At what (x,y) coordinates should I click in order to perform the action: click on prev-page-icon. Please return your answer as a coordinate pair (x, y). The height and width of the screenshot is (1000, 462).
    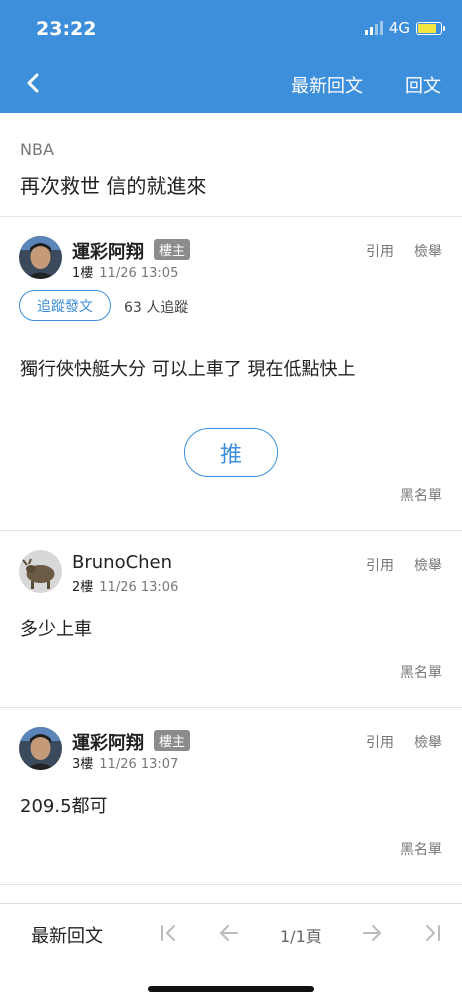
    Looking at the image, I should click on (229, 933).